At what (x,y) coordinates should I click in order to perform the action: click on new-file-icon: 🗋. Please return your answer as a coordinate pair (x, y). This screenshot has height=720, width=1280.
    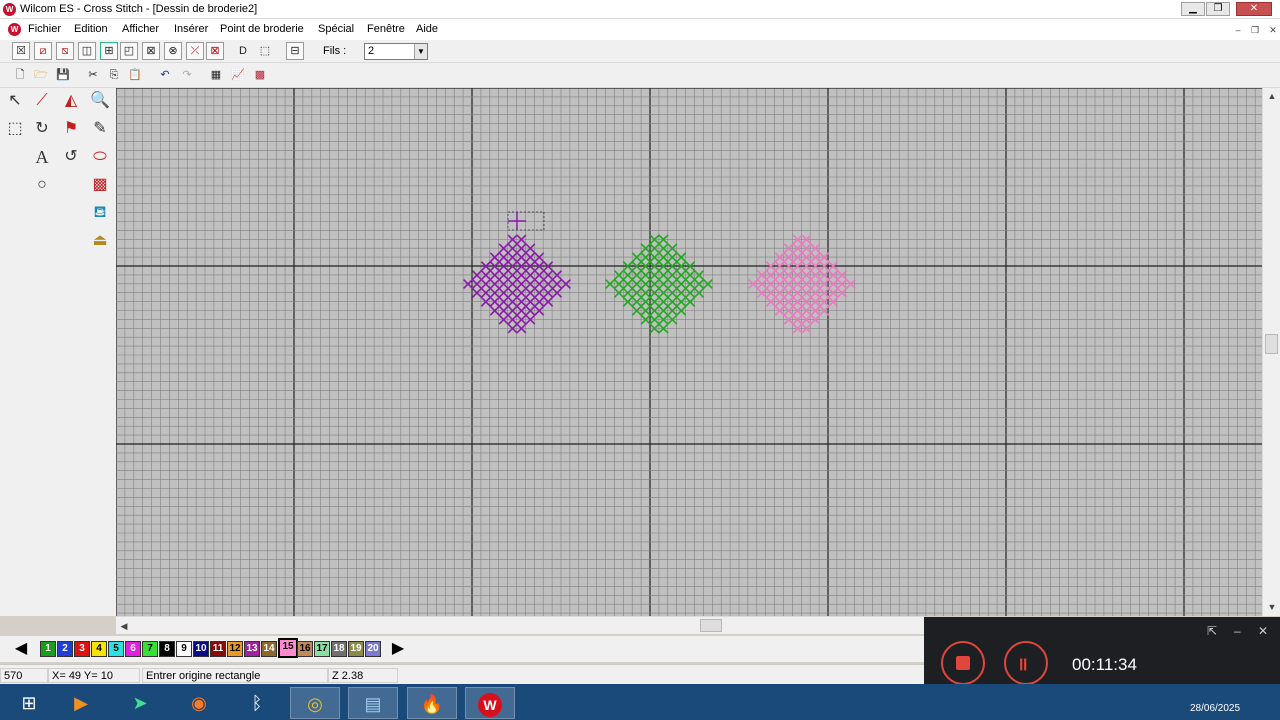
    Looking at the image, I should click on (20, 75).